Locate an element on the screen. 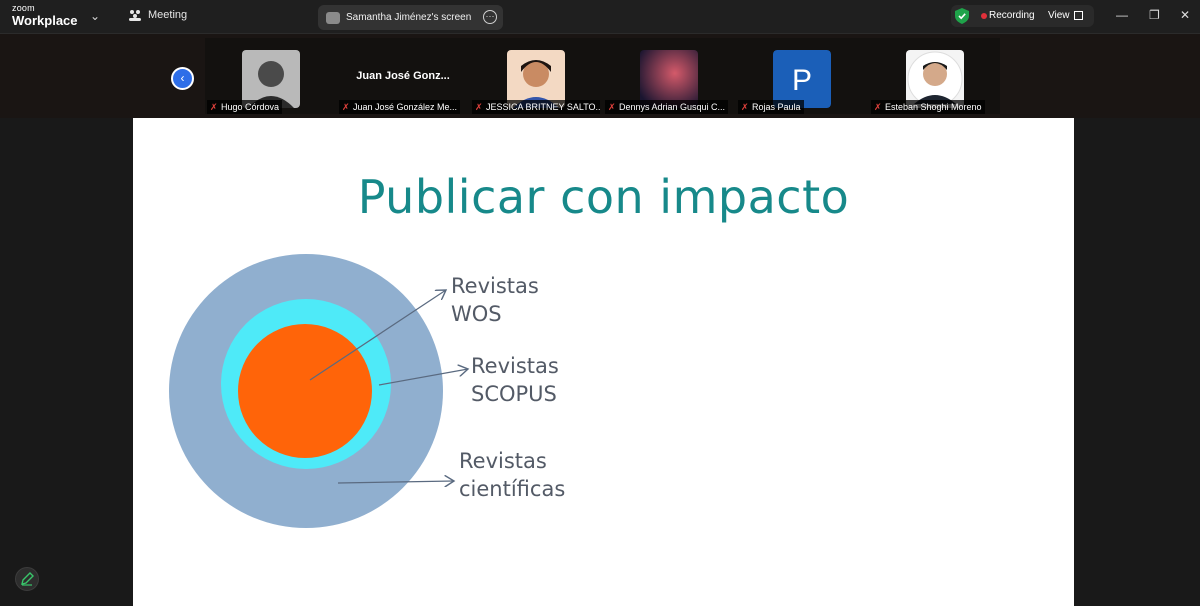 The image size is (1200, 606). chevron-left-icon: ‹ is located at coordinates (182, 78).